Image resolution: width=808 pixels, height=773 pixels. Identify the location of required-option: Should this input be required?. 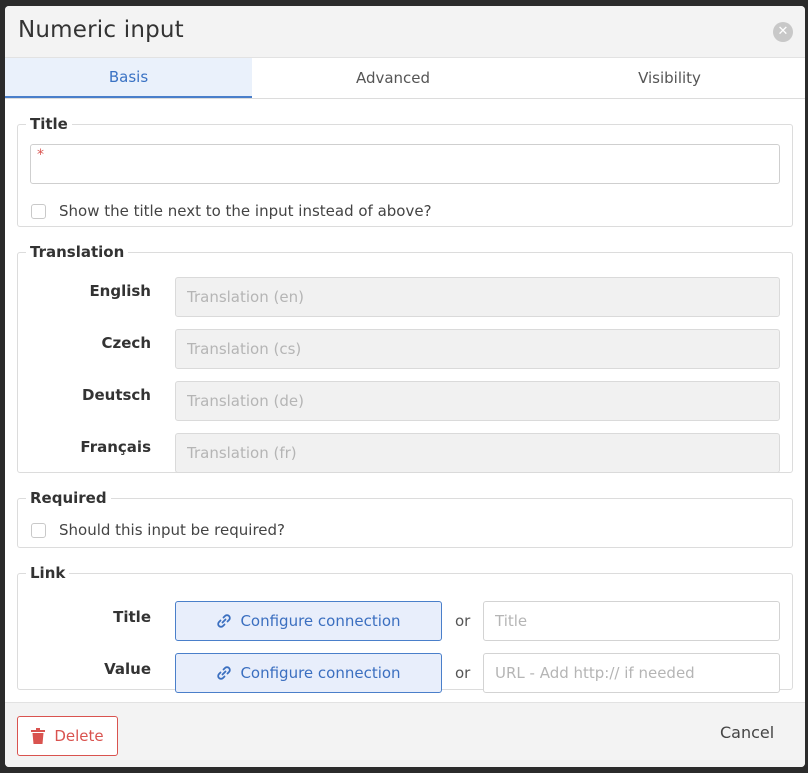
(158, 530).